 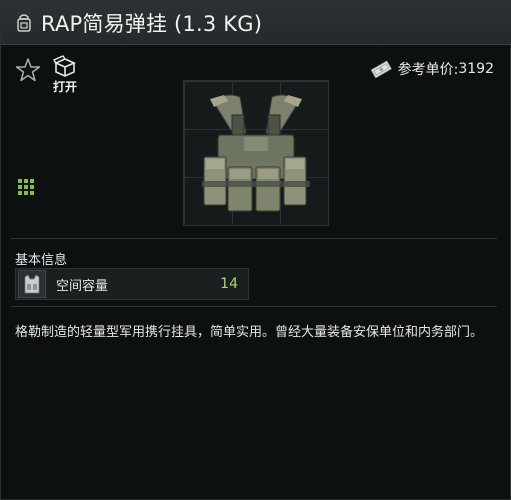 What do you see at coordinates (32, 284) in the screenshot?
I see `vest-icon` at bounding box center [32, 284].